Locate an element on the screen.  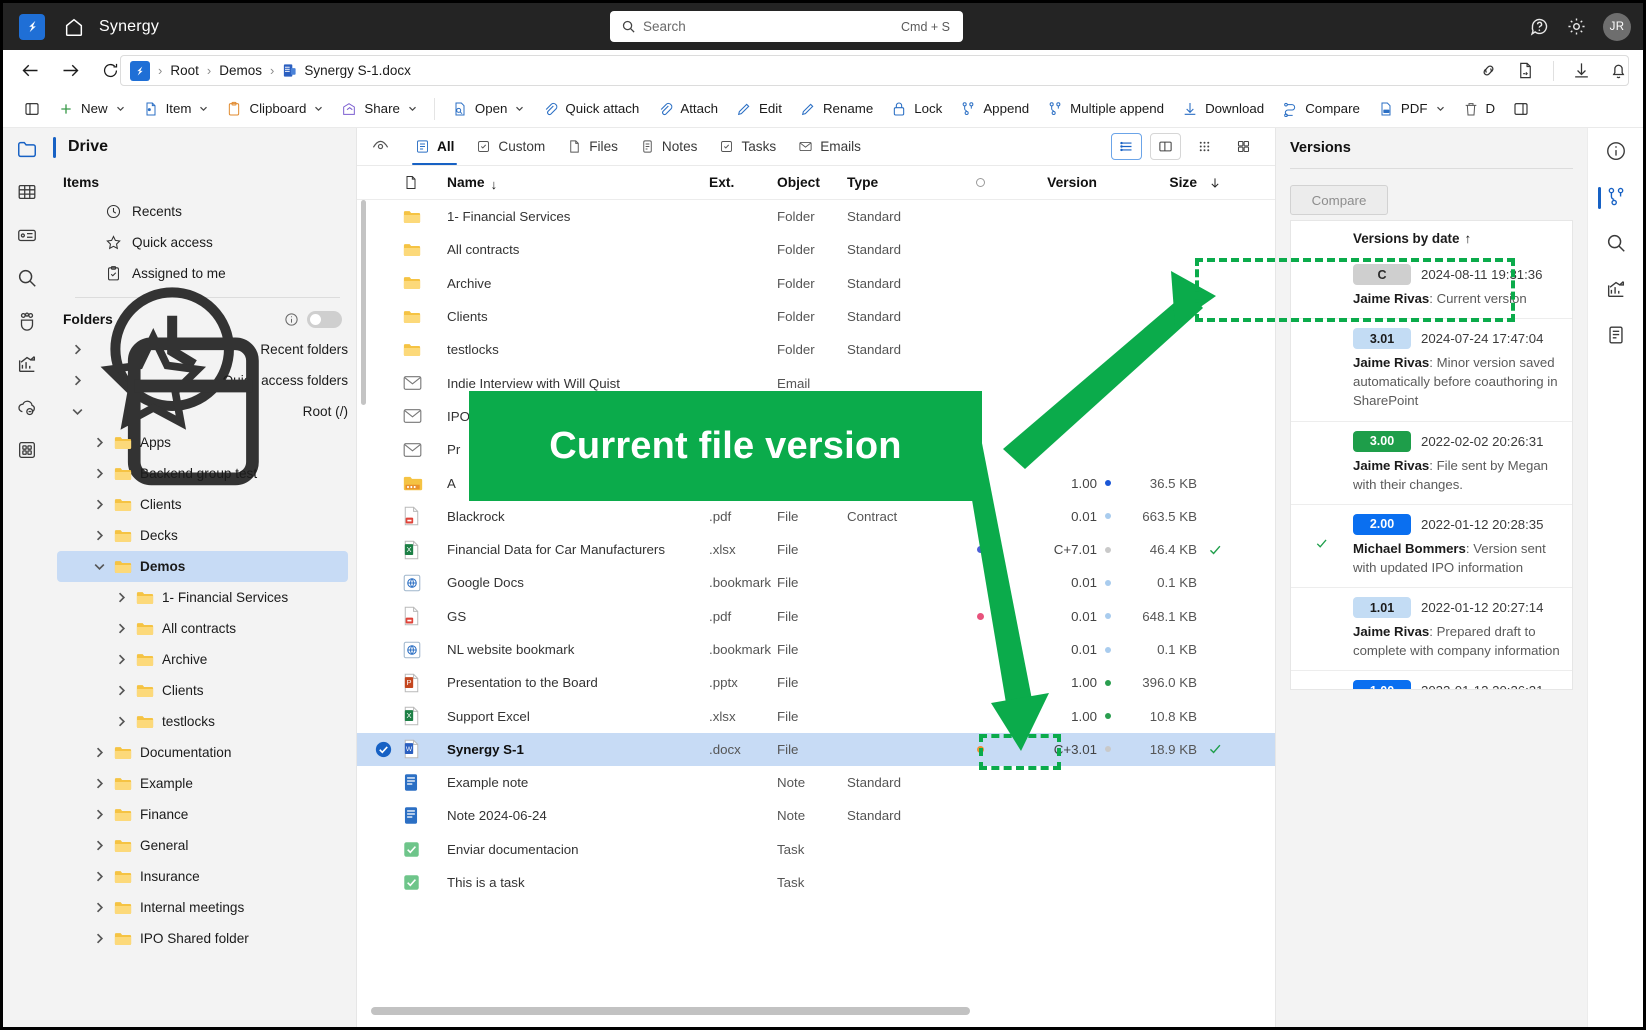
header-ext: Ext. is located at coordinates (743, 182).